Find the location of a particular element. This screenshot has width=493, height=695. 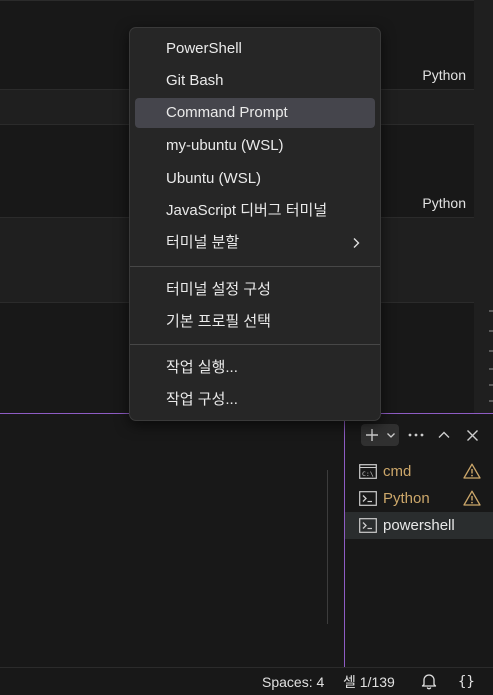

indentation-status: Spaces: 4 is located at coordinates (293, 682).